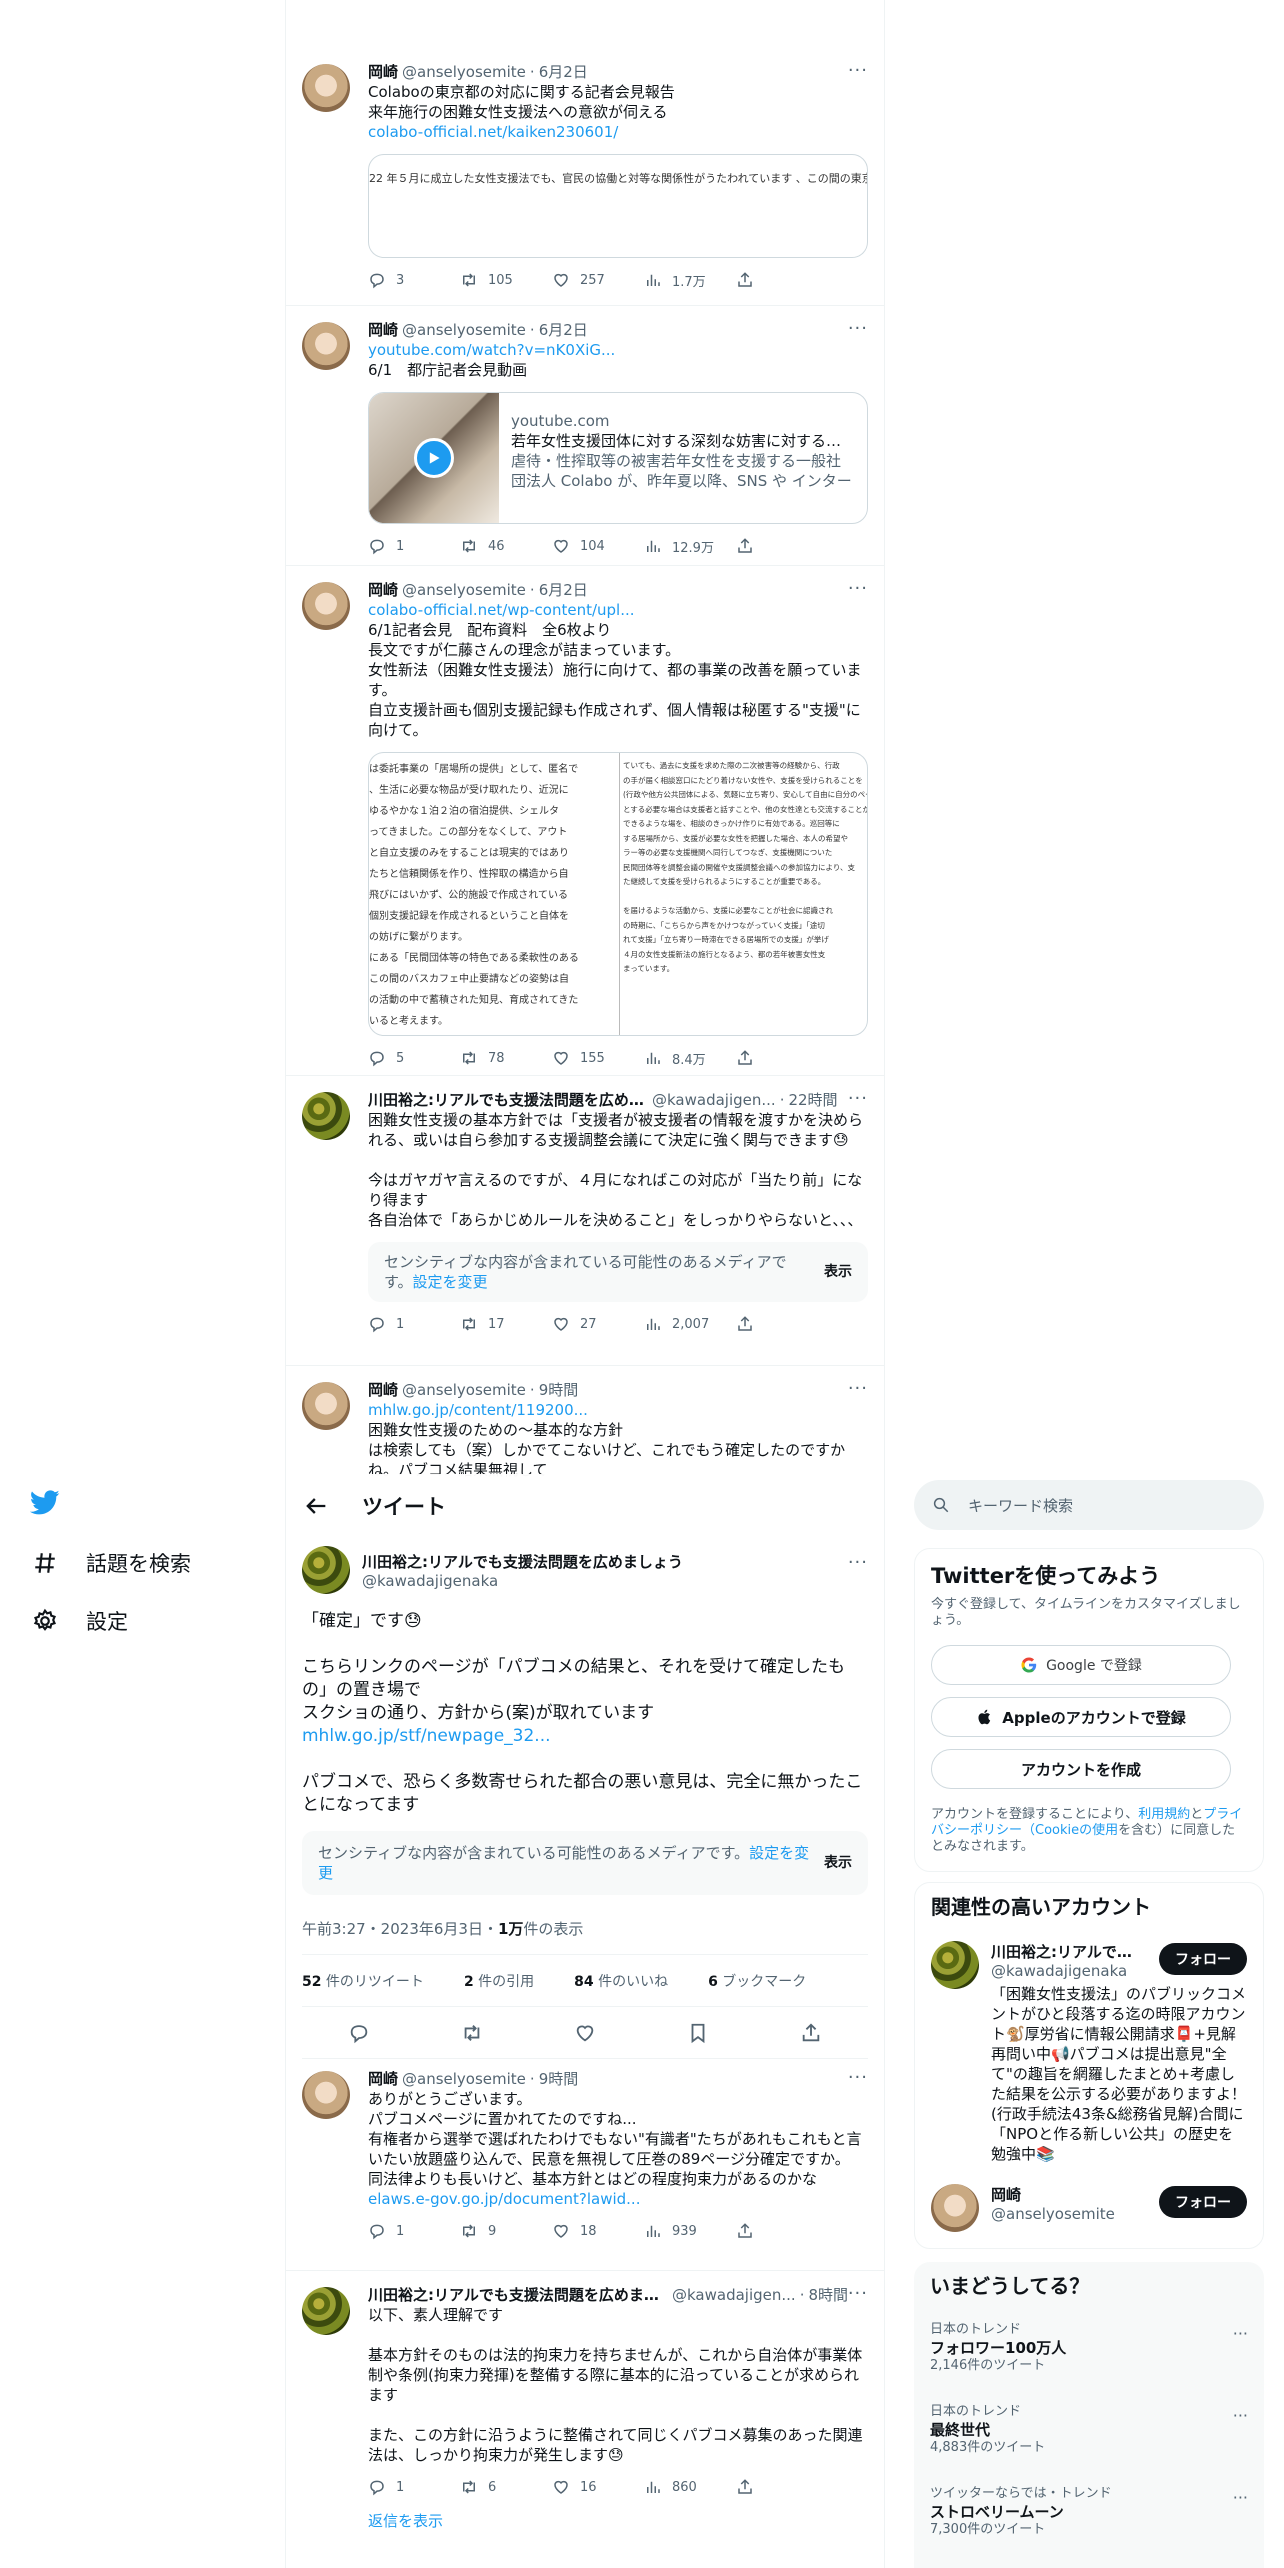  I want to click on reply-button: 5, so click(414, 1058).